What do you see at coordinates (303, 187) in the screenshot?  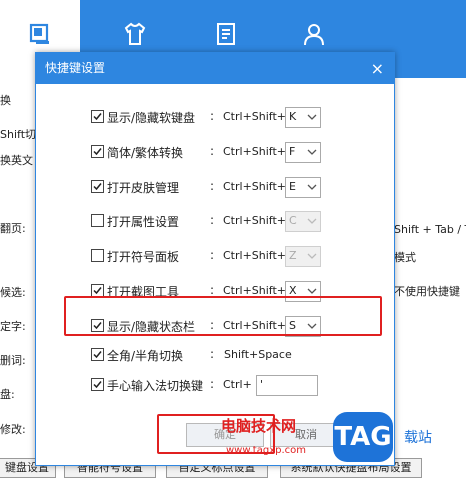 I see `key-select-skin-manager: E` at bounding box center [303, 187].